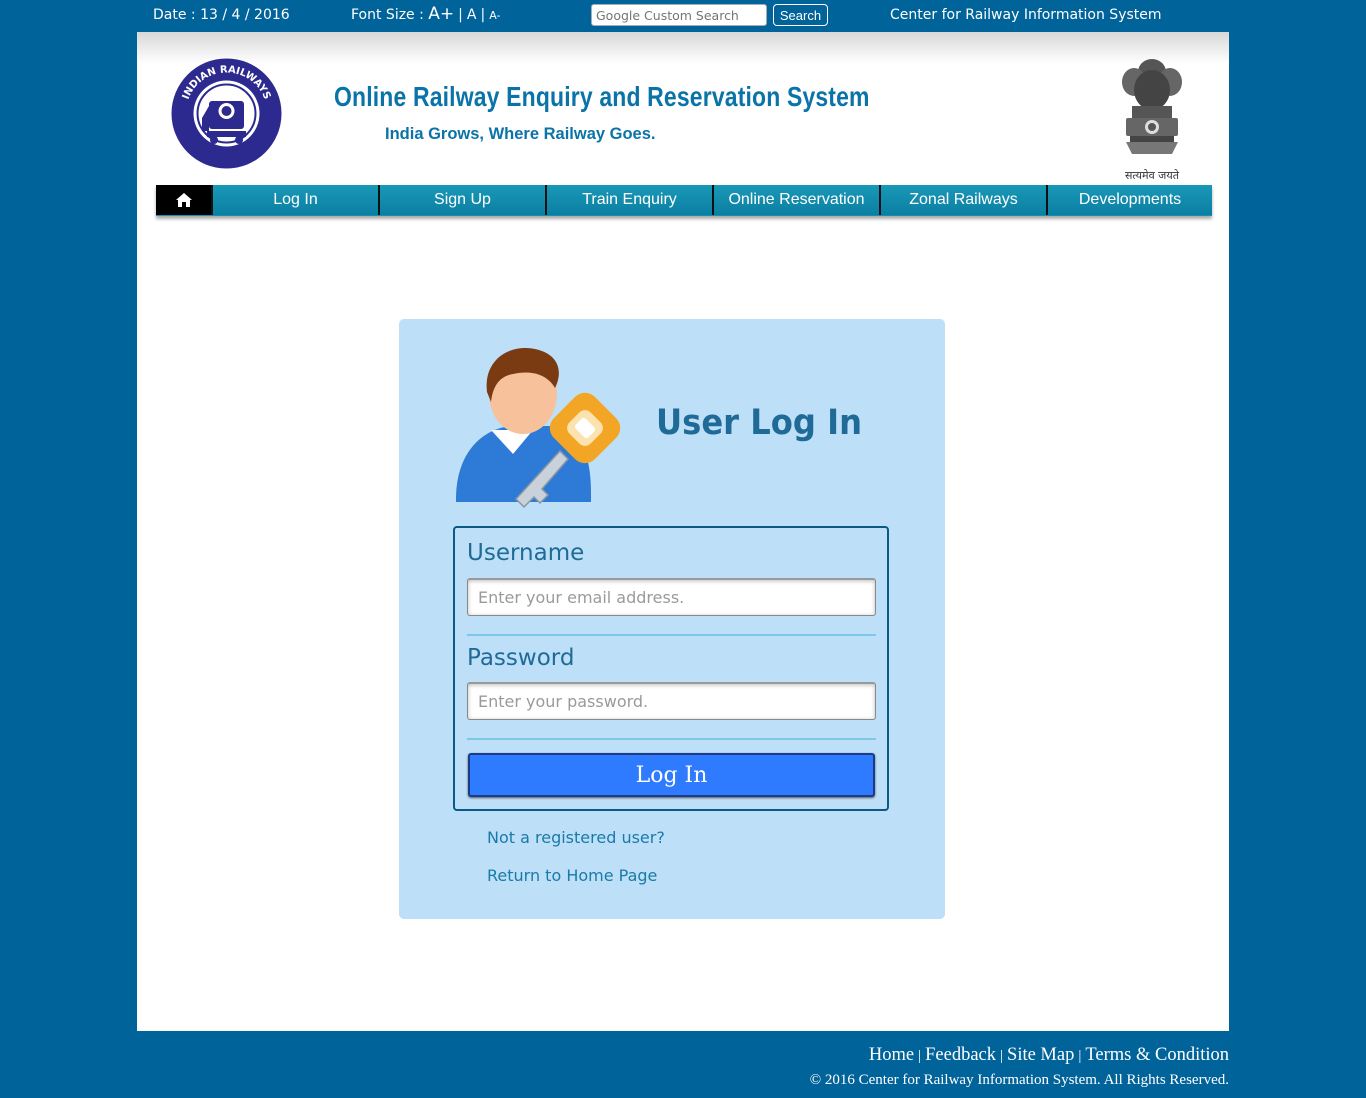 The height and width of the screenshot is (1098, 1366). I want to click on tagline: India Grows, Where Railway Goes., so click(520, 134).